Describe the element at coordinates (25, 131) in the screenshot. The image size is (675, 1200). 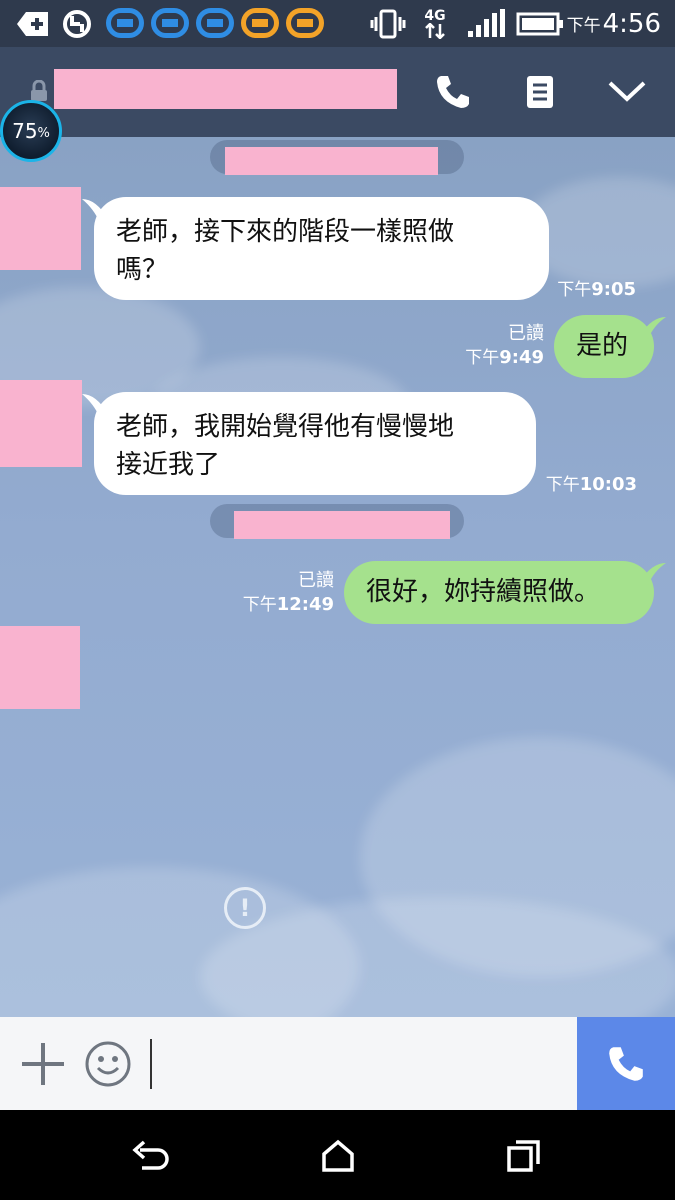
I see `badge-value: 75` at that location.